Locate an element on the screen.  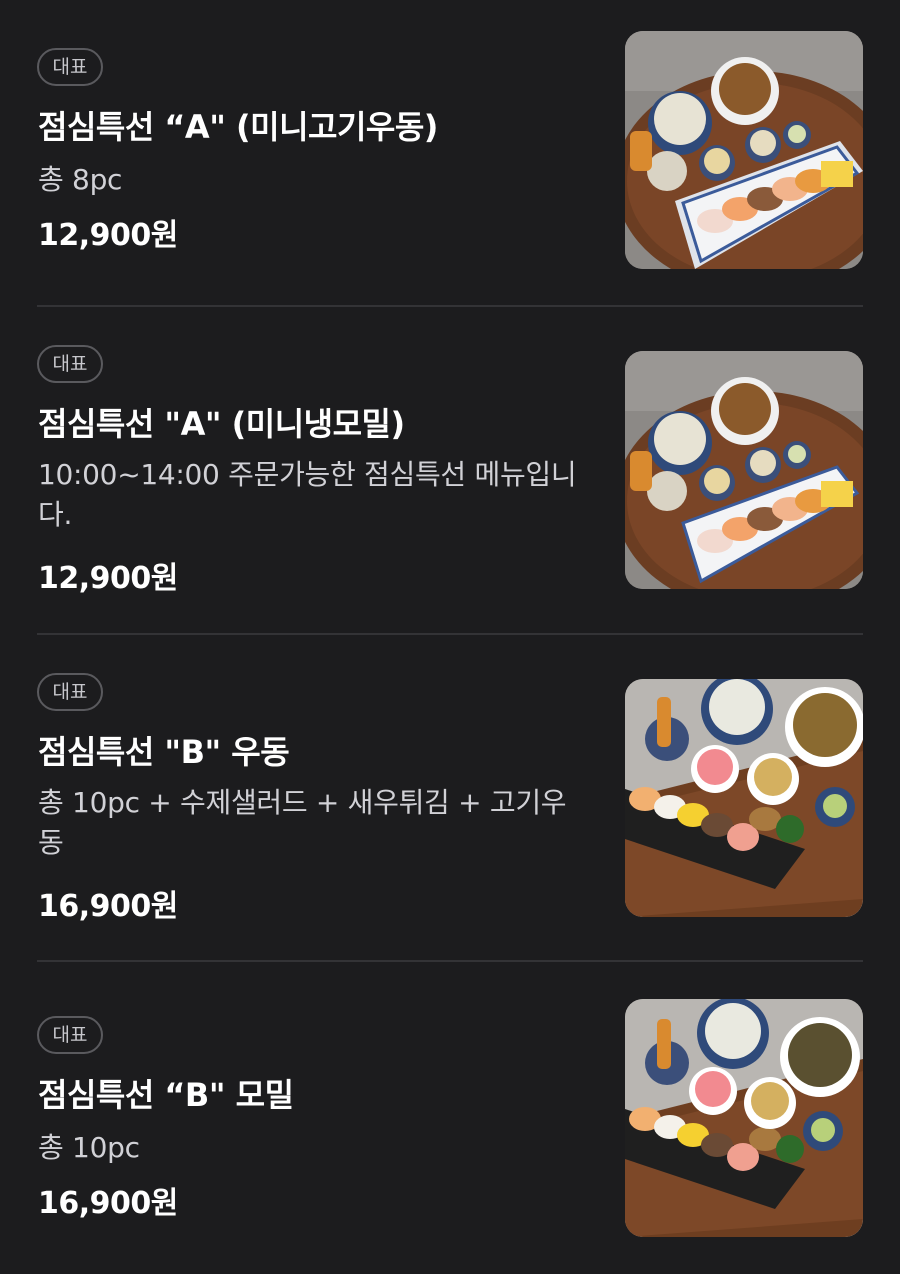
menu-item-description: 총 8pc is located at coordinates (80, 179).